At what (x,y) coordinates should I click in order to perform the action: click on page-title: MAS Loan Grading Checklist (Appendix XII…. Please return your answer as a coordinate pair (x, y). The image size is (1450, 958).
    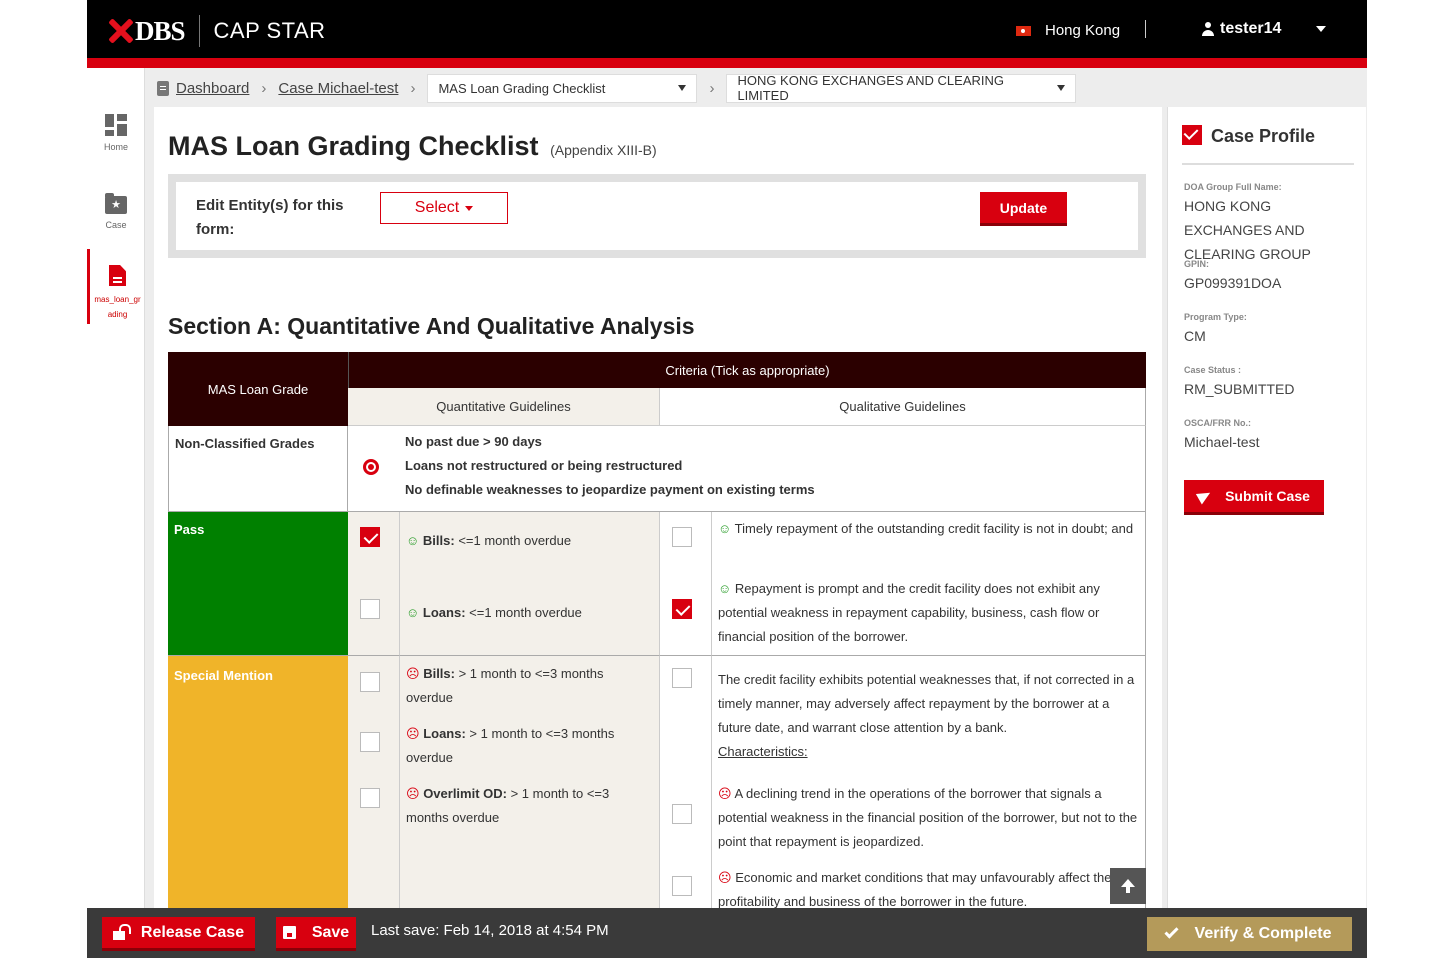
    Looking at the image, I should click on (412, 146).